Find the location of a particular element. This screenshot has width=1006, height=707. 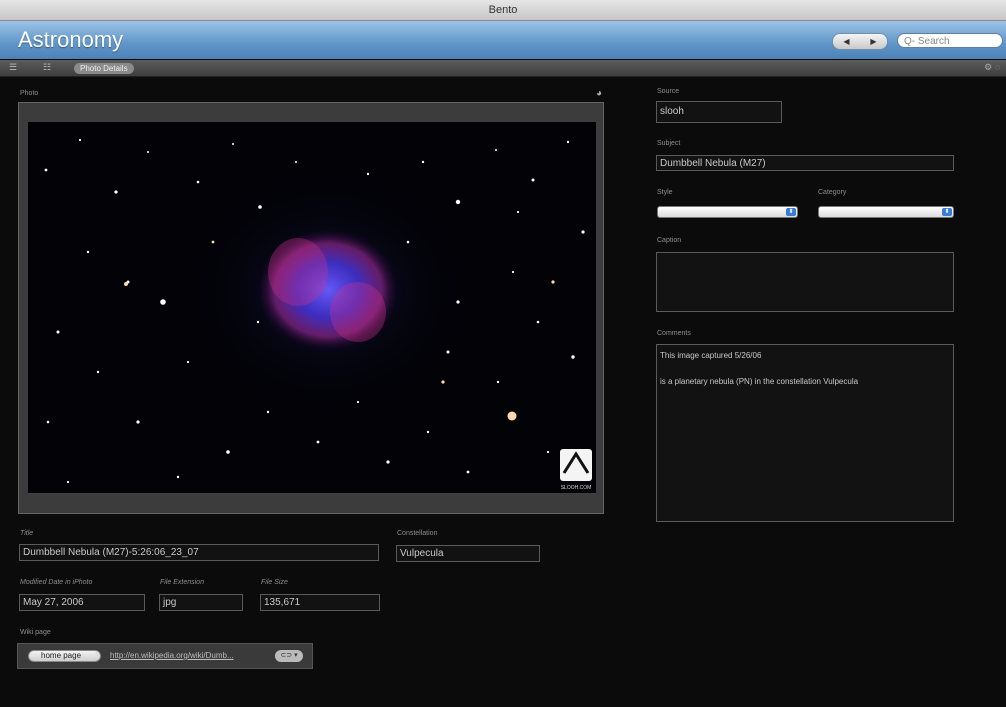

record-nav-control: ◀ ▶ is located at coordinates (860, 41).